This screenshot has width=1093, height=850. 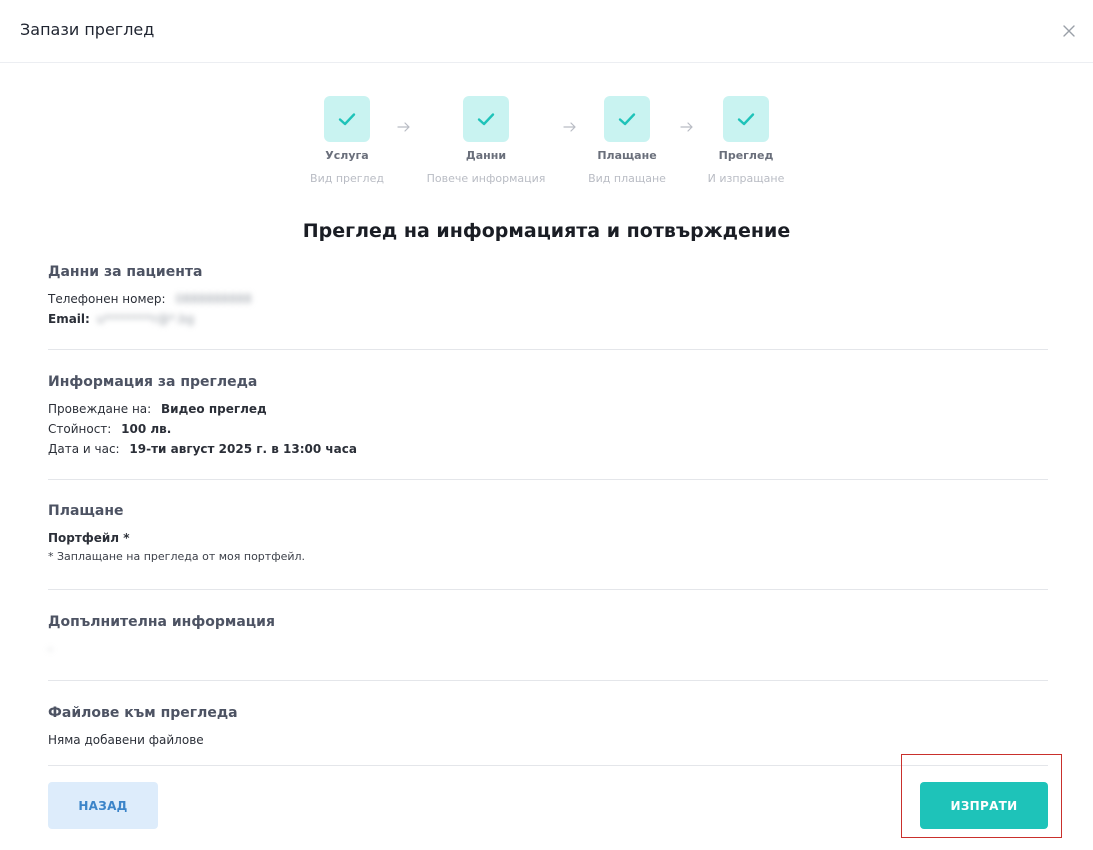 What do you see at coordinates (548, 319) in the screenshot?
I see `email-row: Email: u********r@*.bg` at bounding box center [548, 319].